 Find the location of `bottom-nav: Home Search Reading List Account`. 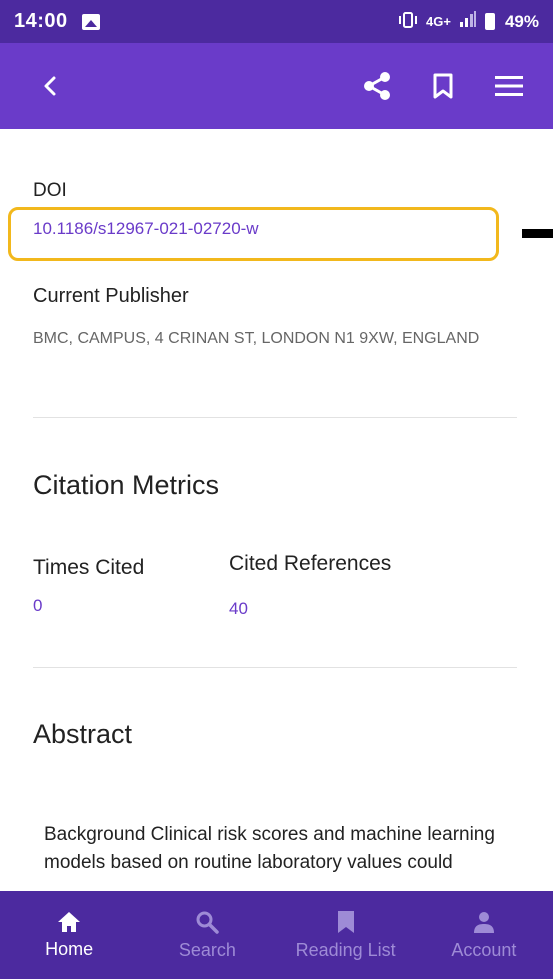

bottom-nav: Home Search Reading List Account is located at coordinates (276, 935).